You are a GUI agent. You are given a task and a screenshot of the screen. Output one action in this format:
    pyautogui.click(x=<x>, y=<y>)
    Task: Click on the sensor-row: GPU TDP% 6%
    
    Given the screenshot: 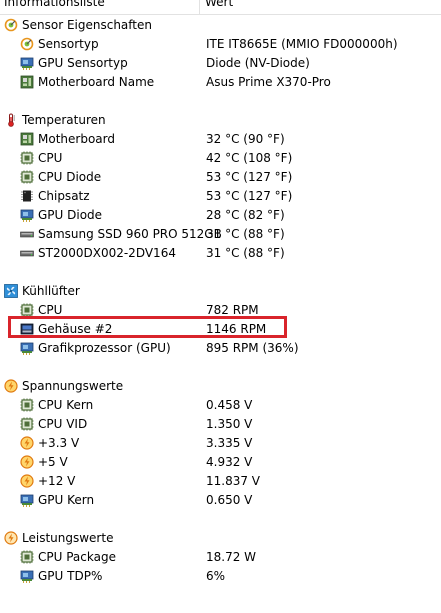 What is the action you would take?
    pyautogui.click(x=220, y=576)
    